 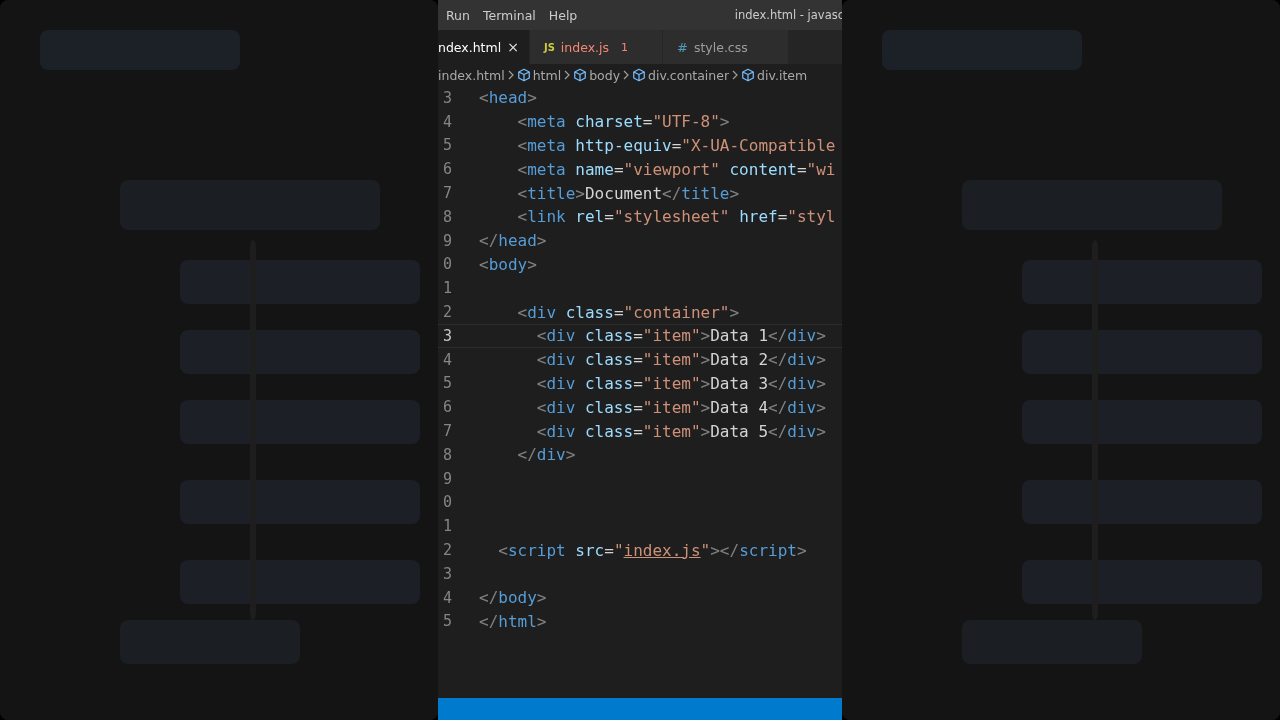 What do you see at coordinates (513, 47) in the screenshot?
I see `close-icon: ×` at bounding box center [513, 47].